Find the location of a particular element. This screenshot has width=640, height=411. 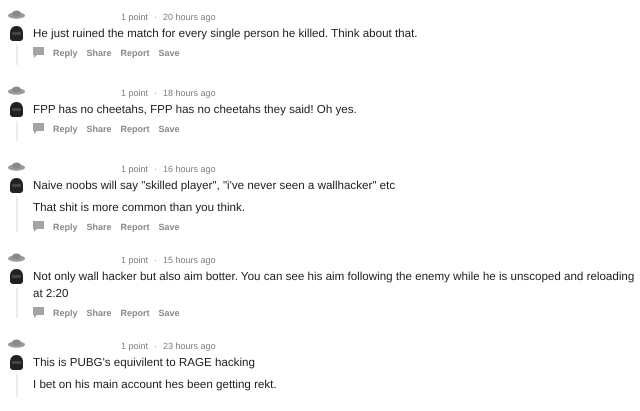

comment-text: Naive noobs will say "skilled player", "i've never seen a wallhacker" etc is located at coordinates (214, 186).